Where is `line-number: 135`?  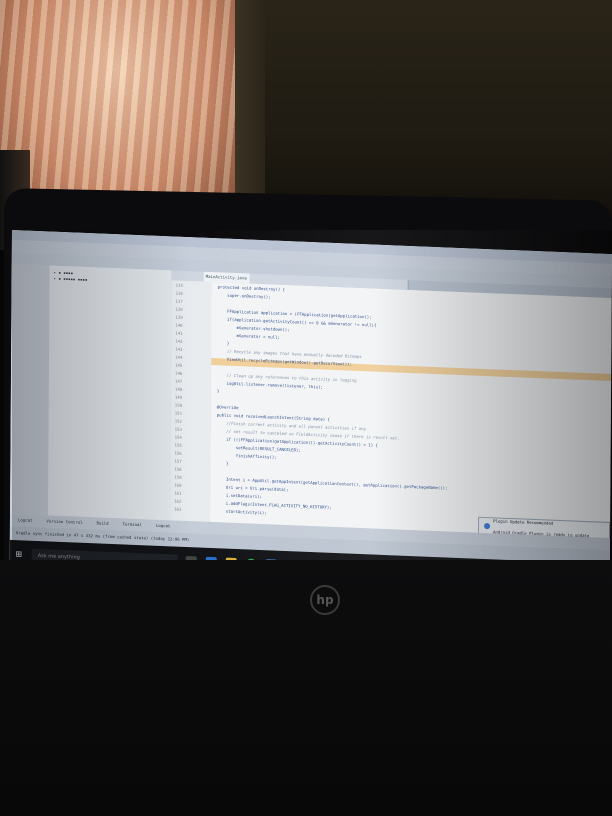 line-number: 135 is located at coordinates (179, 285).